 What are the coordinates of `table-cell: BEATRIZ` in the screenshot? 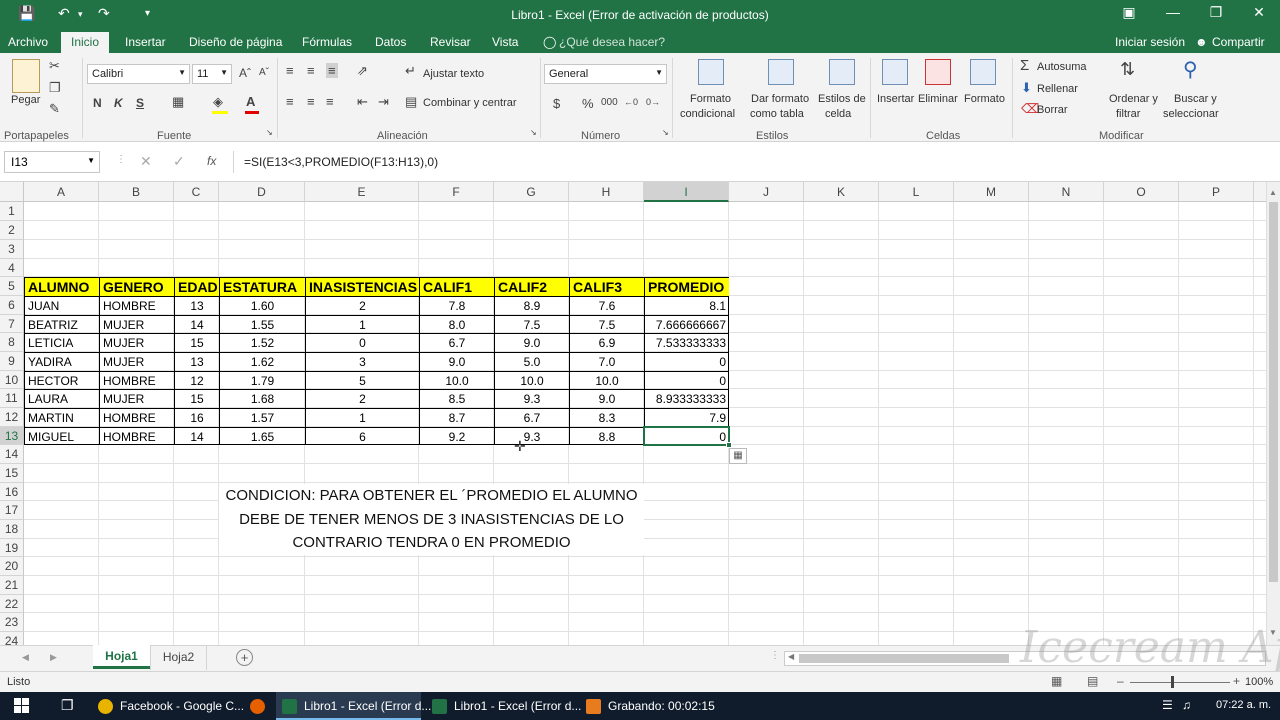 It's located at (62, 325).